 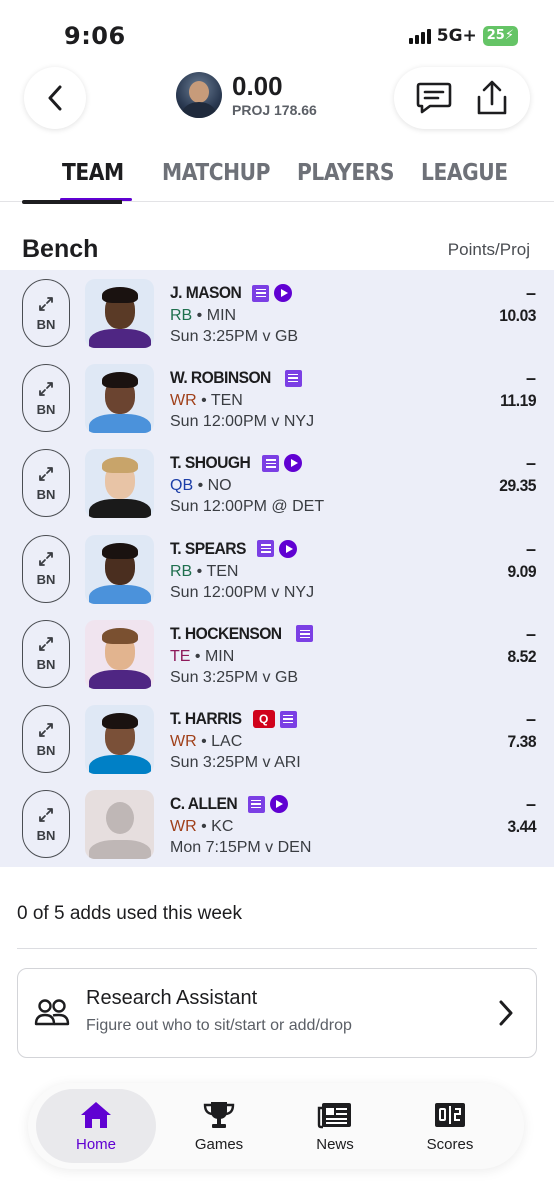 What do you see at coordinates (93, 173) in the screenshot?
I see `tab-team: TEAM` at bounding box center [93, 173].